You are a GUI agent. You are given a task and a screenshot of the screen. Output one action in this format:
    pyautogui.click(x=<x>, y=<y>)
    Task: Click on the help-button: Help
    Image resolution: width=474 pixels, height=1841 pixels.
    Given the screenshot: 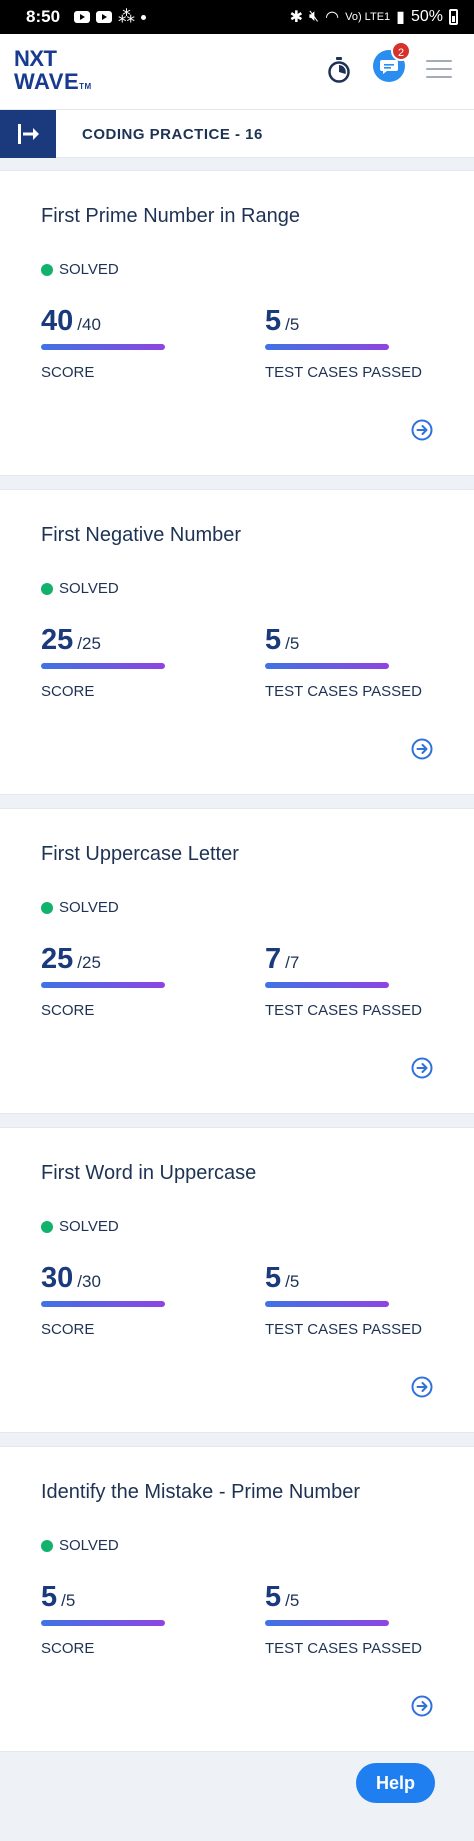 What is the action you would take?
    pyautogui.click(x=395, y=1783)
    